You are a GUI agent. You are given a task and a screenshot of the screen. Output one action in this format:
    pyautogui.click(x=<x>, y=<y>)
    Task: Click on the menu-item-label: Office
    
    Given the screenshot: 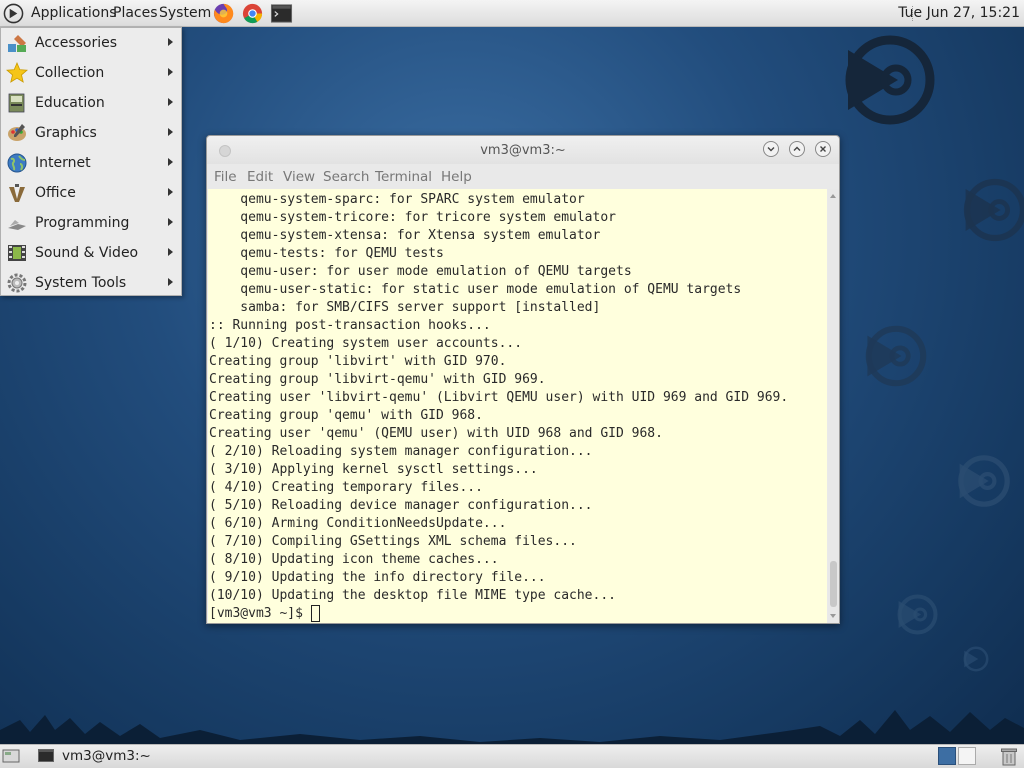 What is the action you would take?
    pyautogui.click(x=55, y=193)
    